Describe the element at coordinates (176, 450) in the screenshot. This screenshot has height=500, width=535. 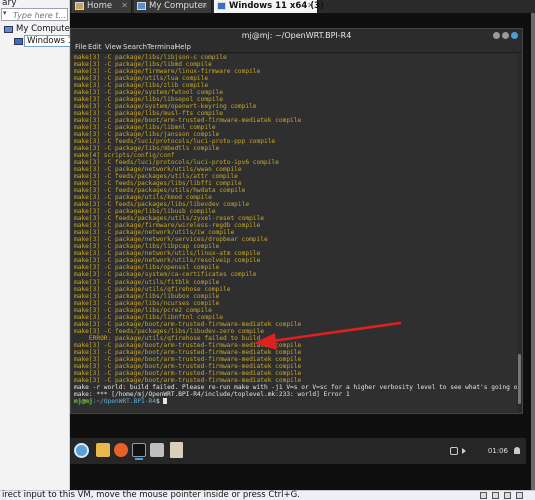
I see `trash-icon` at that location.